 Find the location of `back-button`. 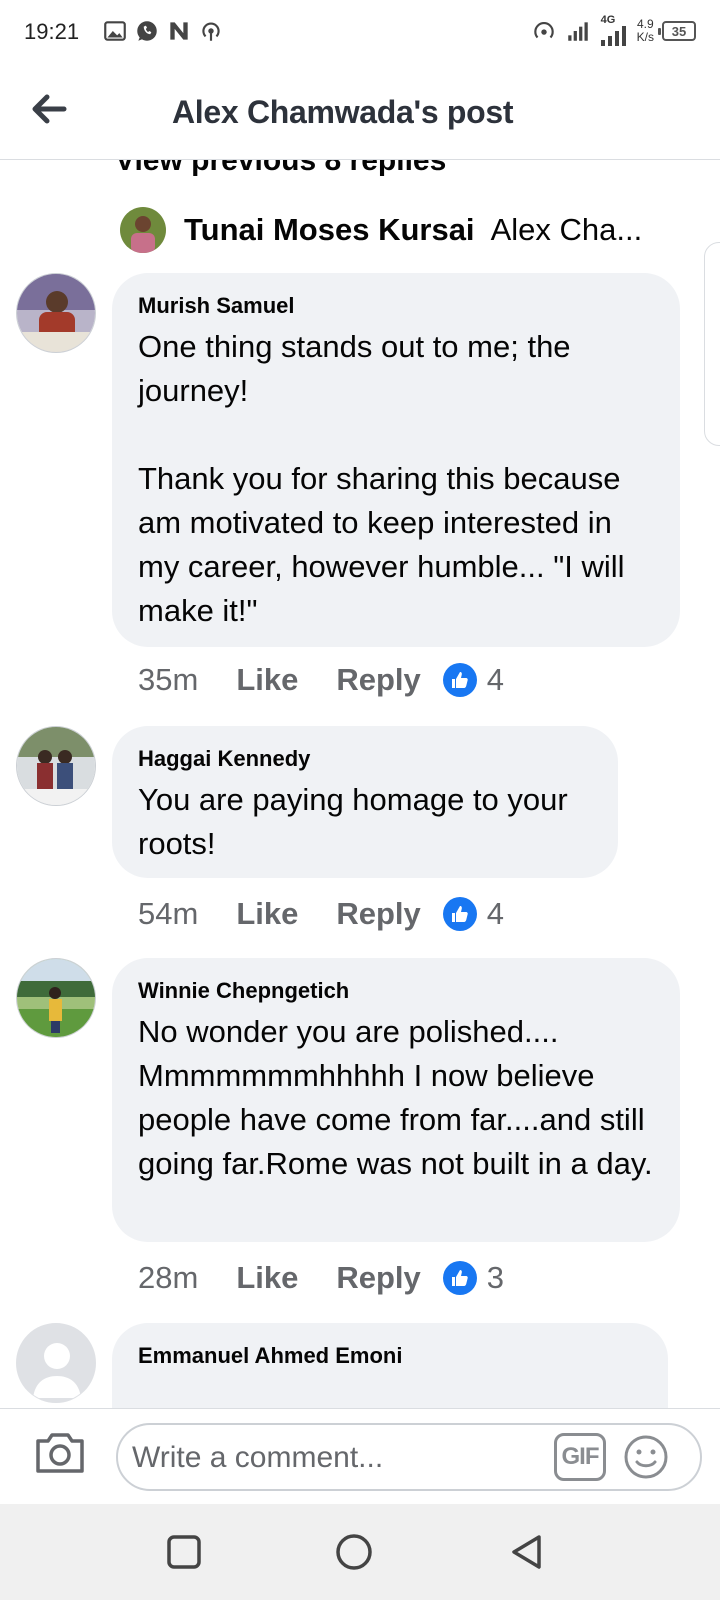

back-button is located at coordinates (49, 109).